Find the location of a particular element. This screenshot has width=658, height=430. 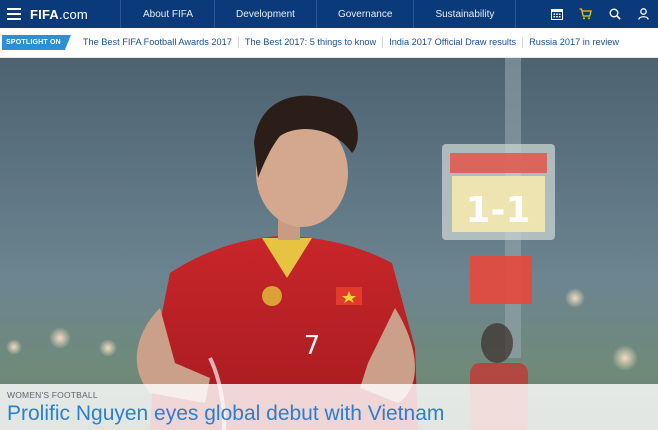

spotlight-link-india-draw: India 2017 Official Draw results is located at coordinates (453, 42).